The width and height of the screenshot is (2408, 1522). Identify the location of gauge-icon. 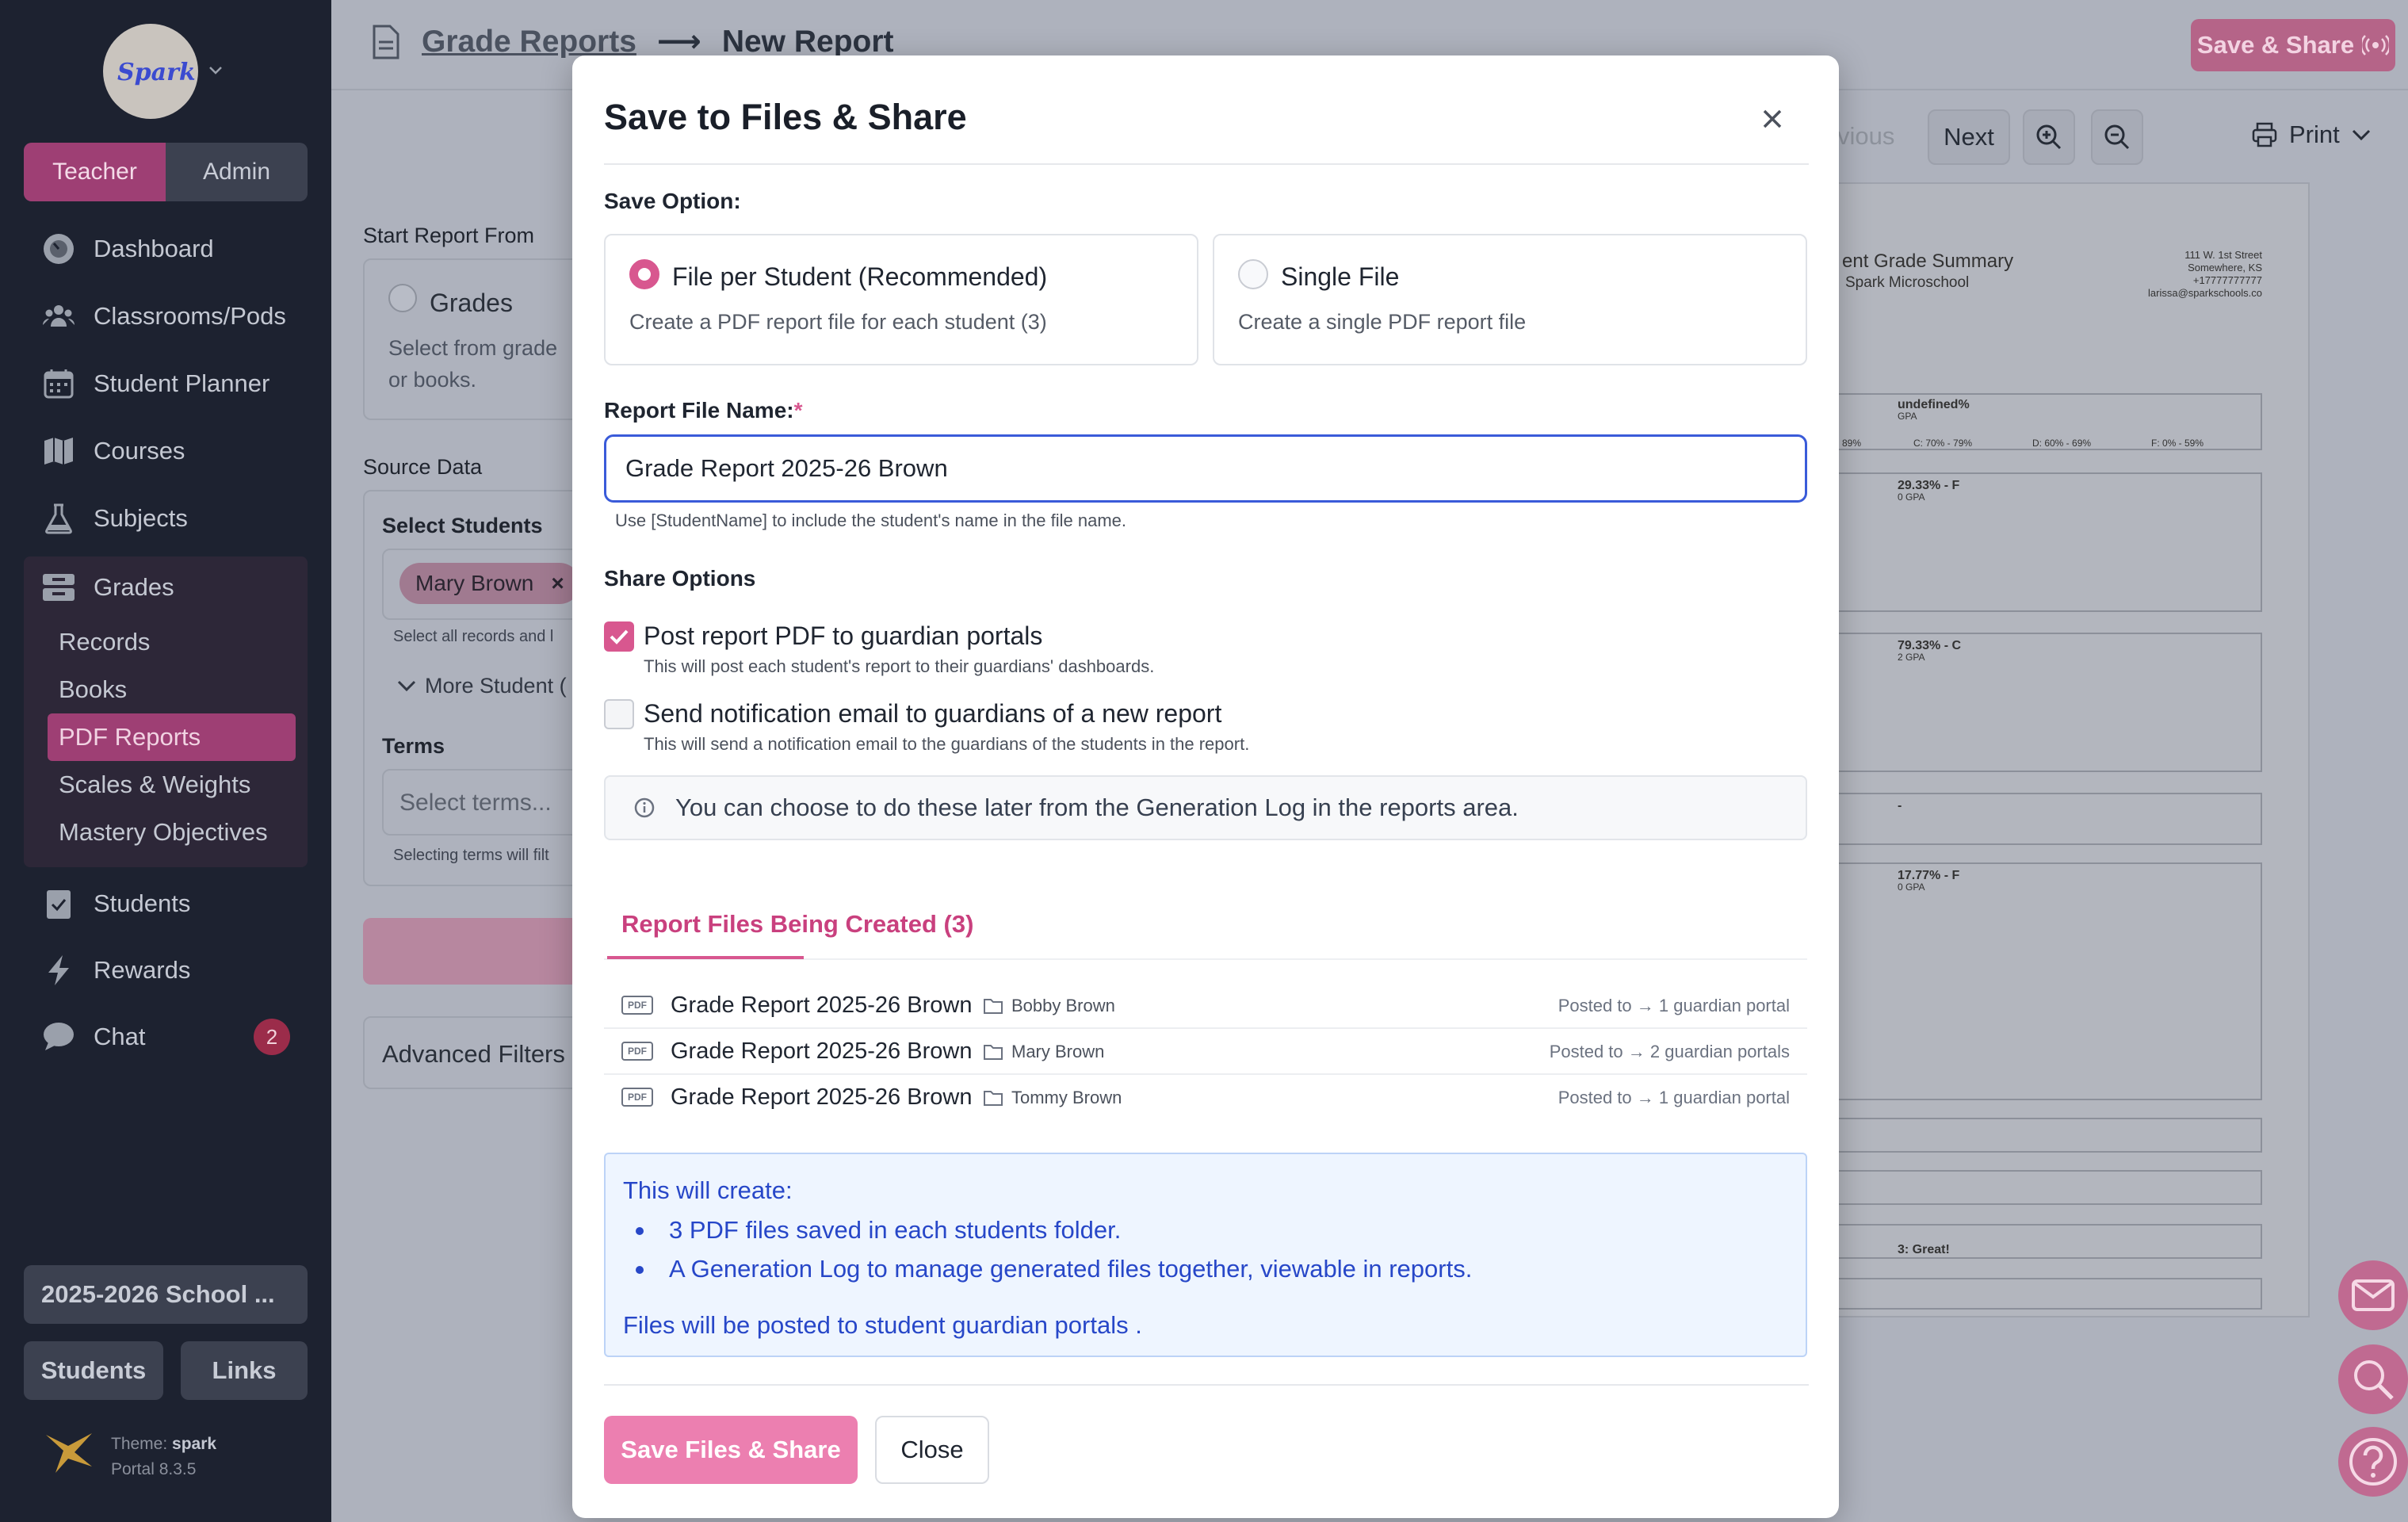
(58, 248).